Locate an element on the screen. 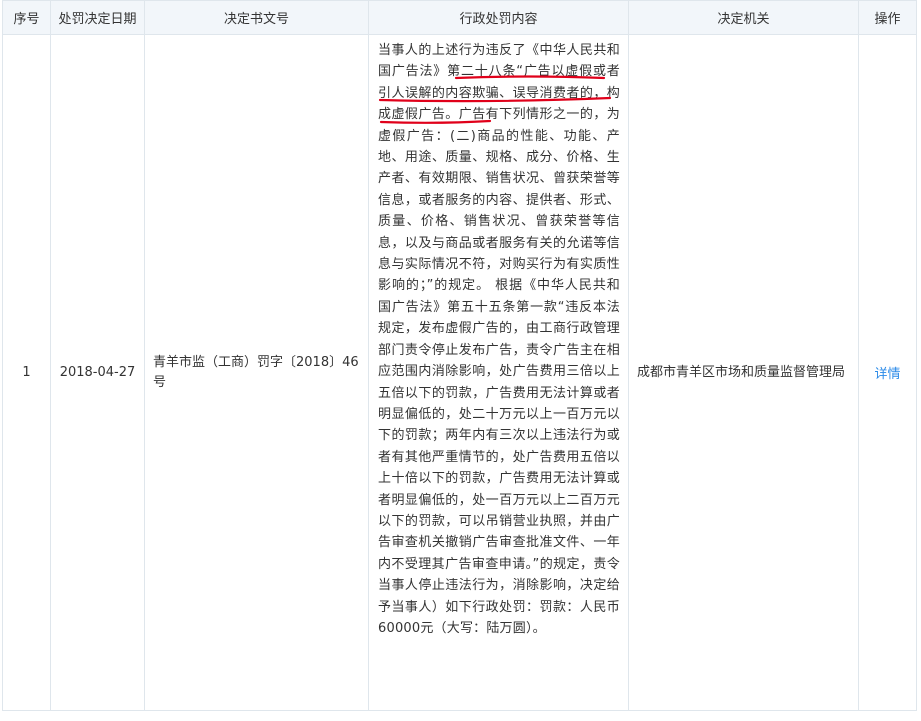 This screenshot has width=921, height=721. details-link: 详情 is located at coordinates (887, 374).